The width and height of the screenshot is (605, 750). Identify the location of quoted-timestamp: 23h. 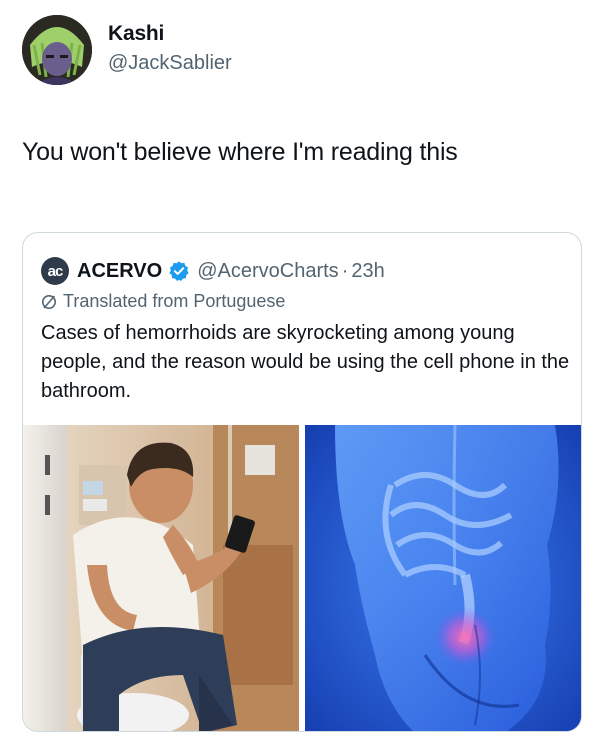
(367, 271).